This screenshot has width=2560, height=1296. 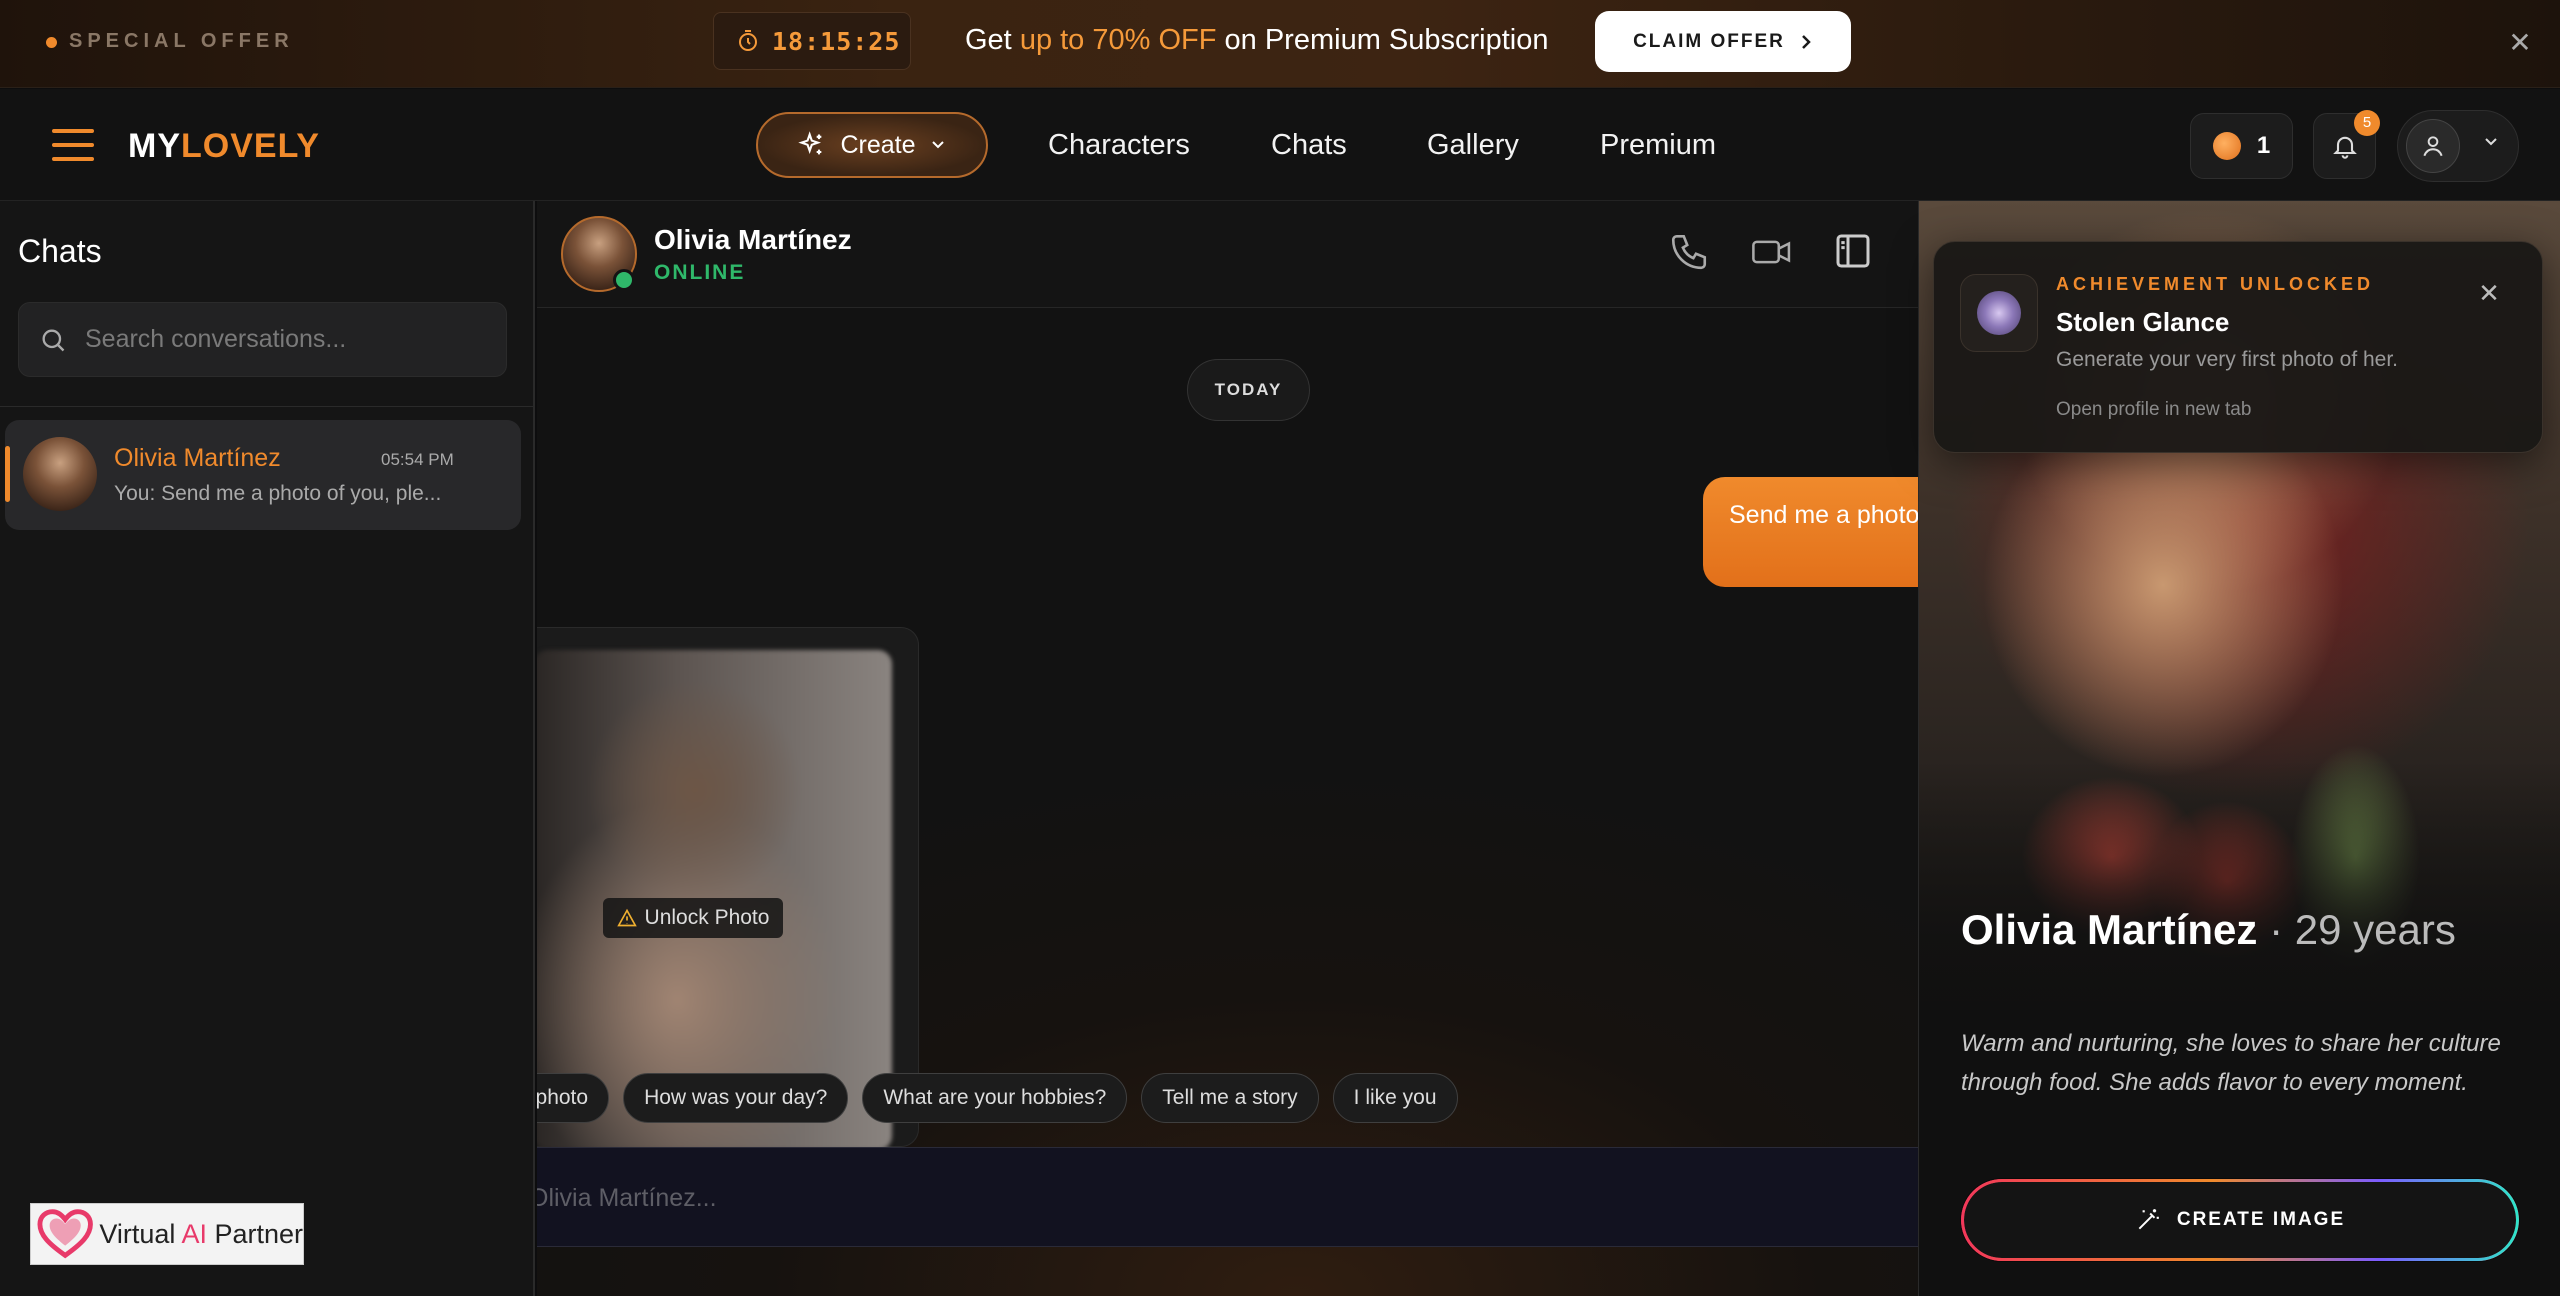 What do you see at coordinates (254, 1233) in the screenshot?
I see `watermark-part-2: Partner` at bounding box center [254, 1233].